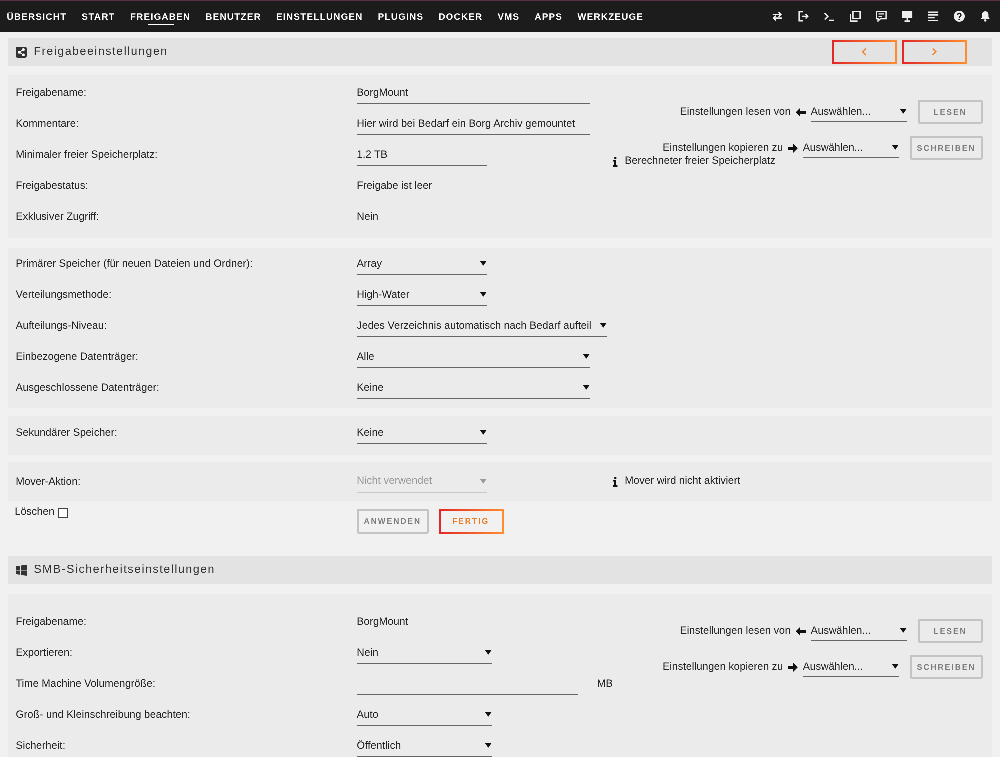 This screenshot has height=757, width=1000. I want to click on monitor-icon, so click(907, 16).